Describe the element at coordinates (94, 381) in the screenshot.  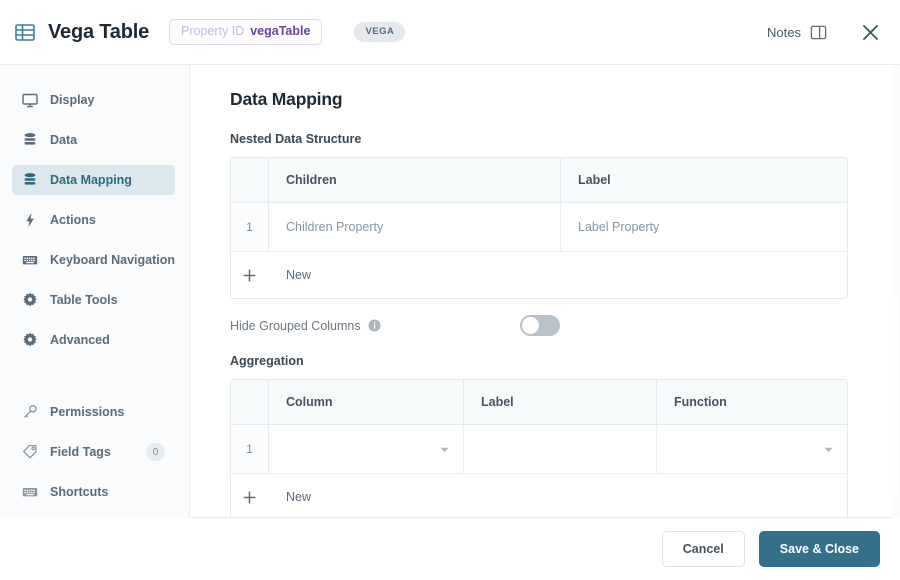
I see `sidebar-divider-gap` at that location.